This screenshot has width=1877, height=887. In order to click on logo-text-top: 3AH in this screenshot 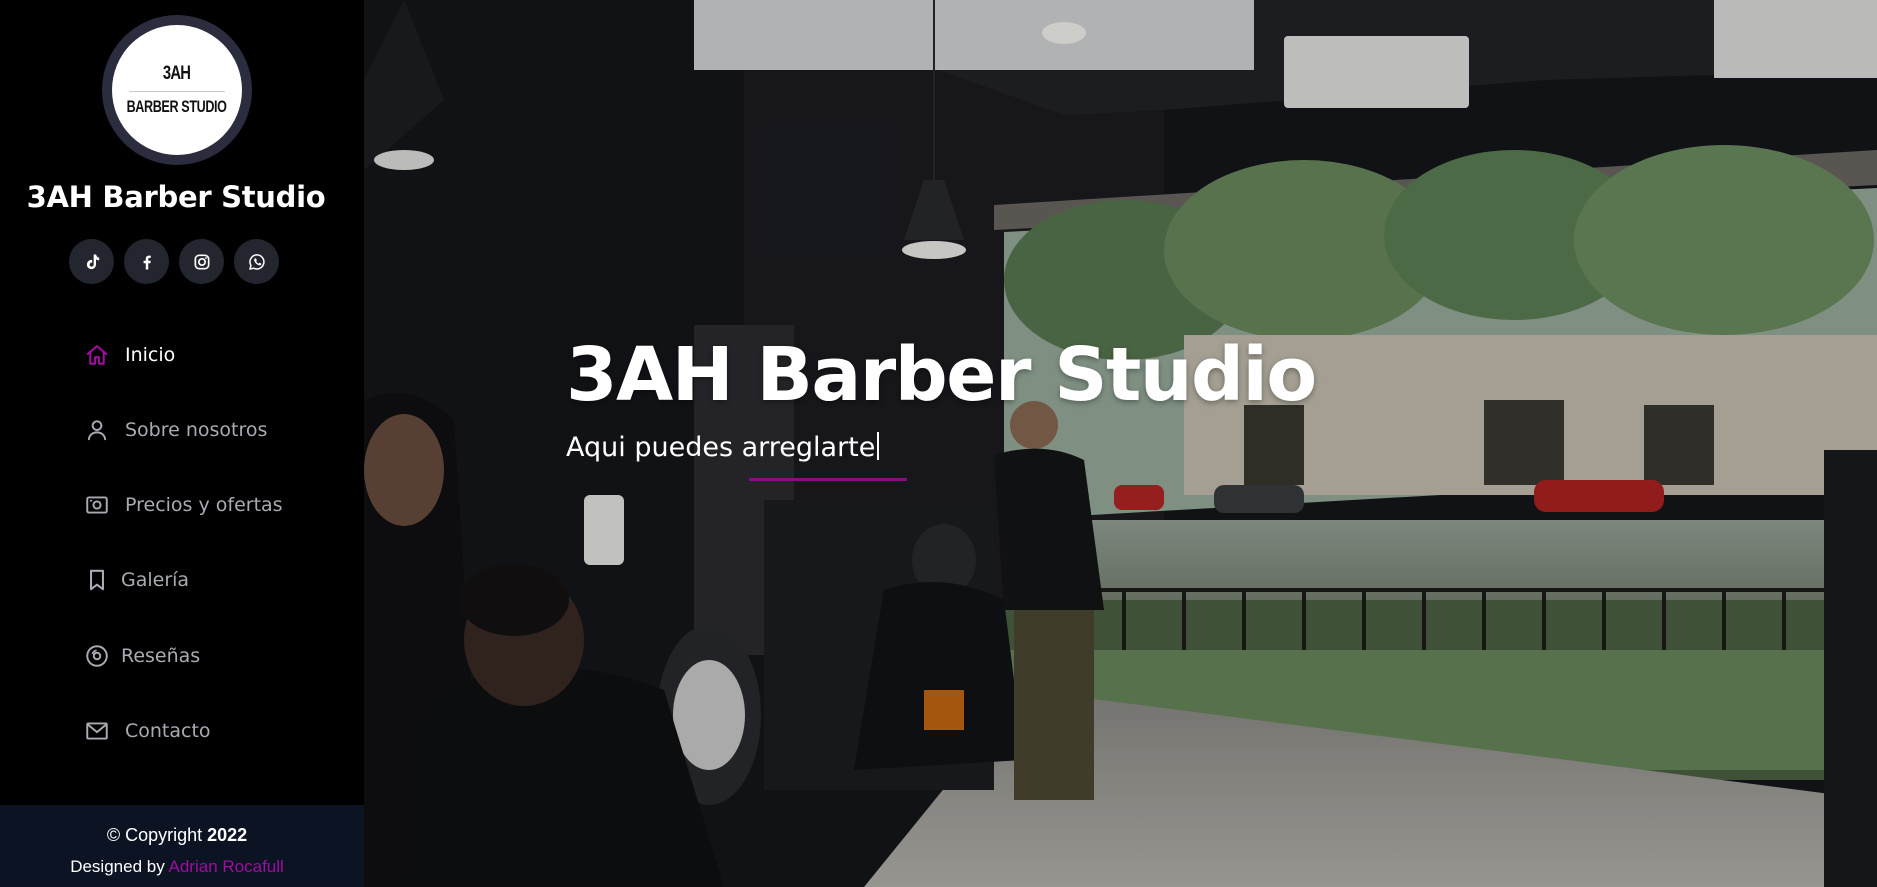, I will do `click(177, 73)`.